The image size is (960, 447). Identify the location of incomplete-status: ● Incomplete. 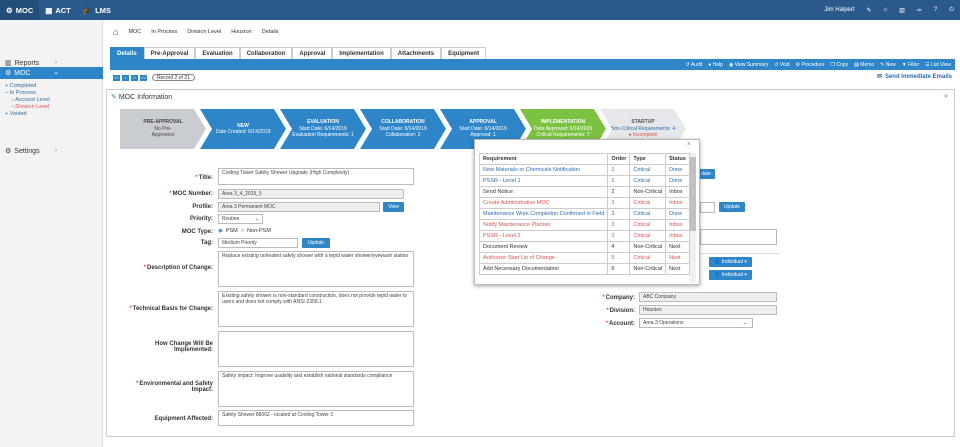
(643, 135).